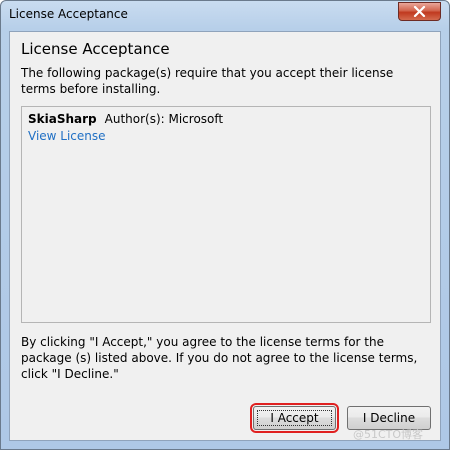 The height and width of the screenshot is (450, 450). What do you see at coordinates (164, 119) in the screenshot?
I see `package-author: Author(s): Microsoft` at bounding box center [164, 119].